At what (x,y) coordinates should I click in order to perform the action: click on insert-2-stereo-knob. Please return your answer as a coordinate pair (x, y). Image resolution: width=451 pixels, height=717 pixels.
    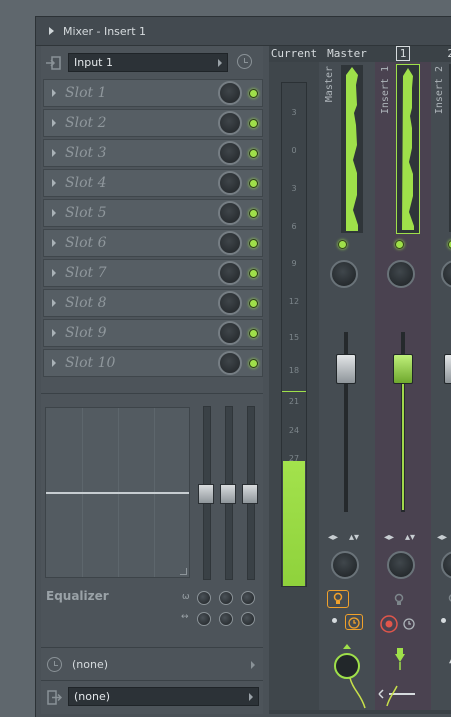
    Looking at the image, I should click on (446, 565).